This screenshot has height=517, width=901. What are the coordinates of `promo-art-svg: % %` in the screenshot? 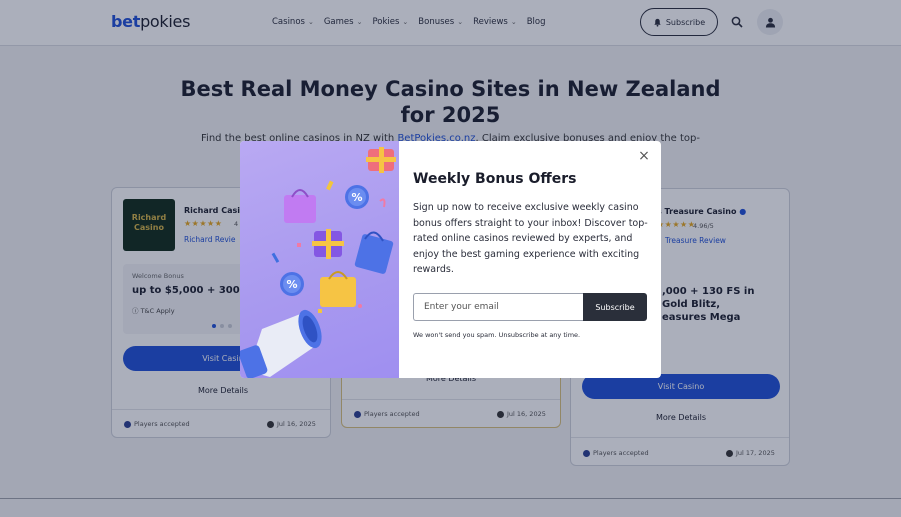 It's located at (318, 262).